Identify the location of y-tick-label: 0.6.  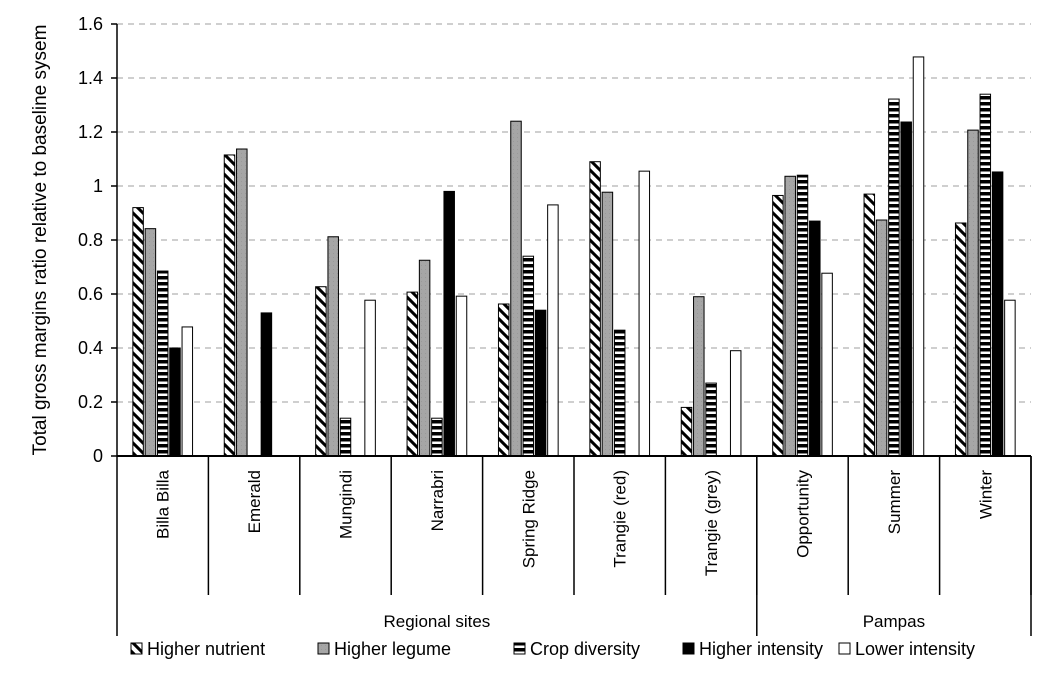
(90, 294).